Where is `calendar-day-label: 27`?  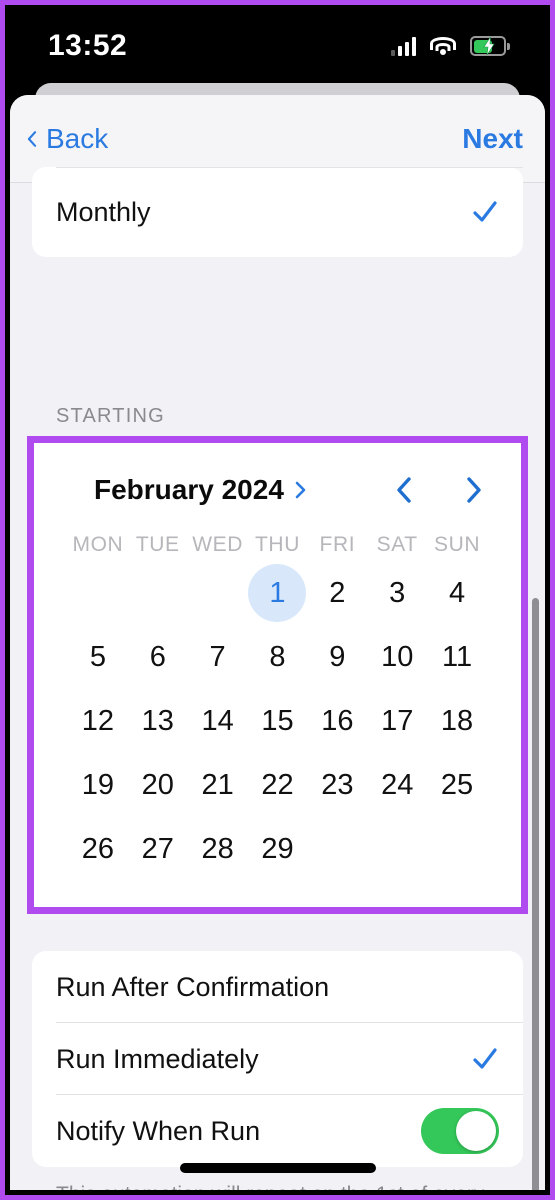 calendar-day-label: 27 is located at coordinates (157, 848).